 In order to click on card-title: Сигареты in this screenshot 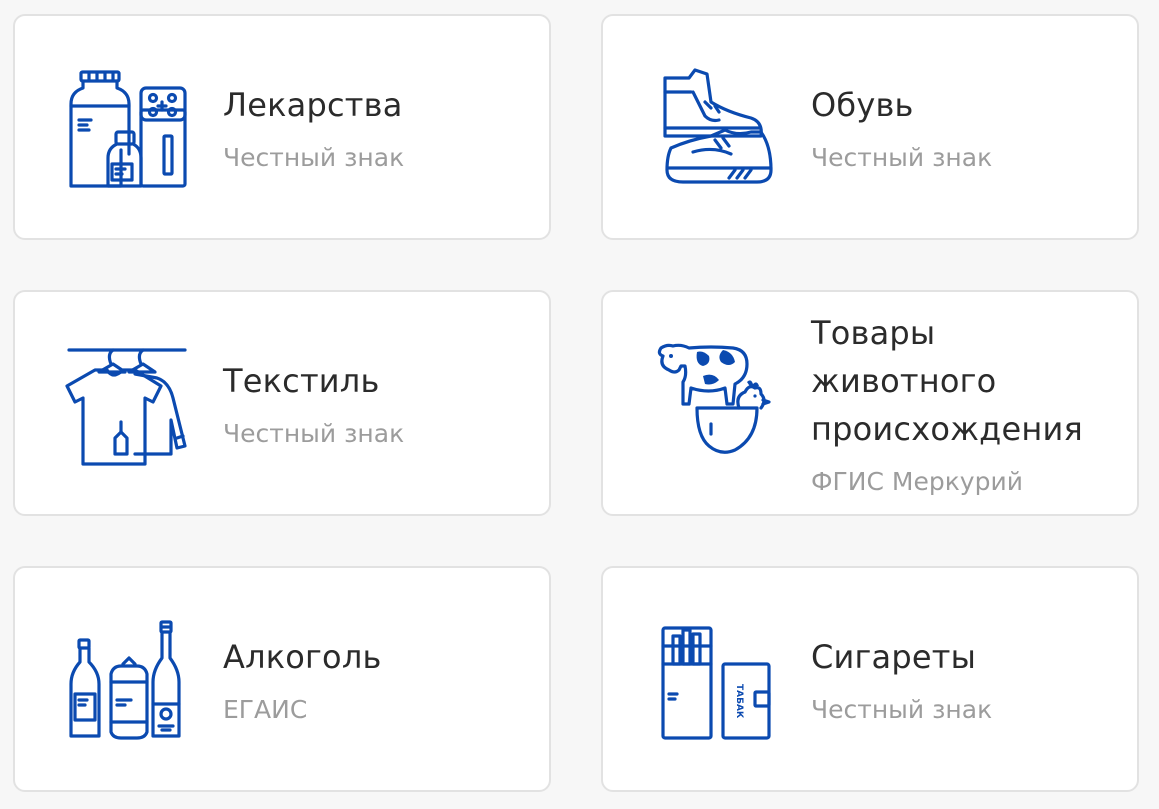, I will do `click(894, 657)`.